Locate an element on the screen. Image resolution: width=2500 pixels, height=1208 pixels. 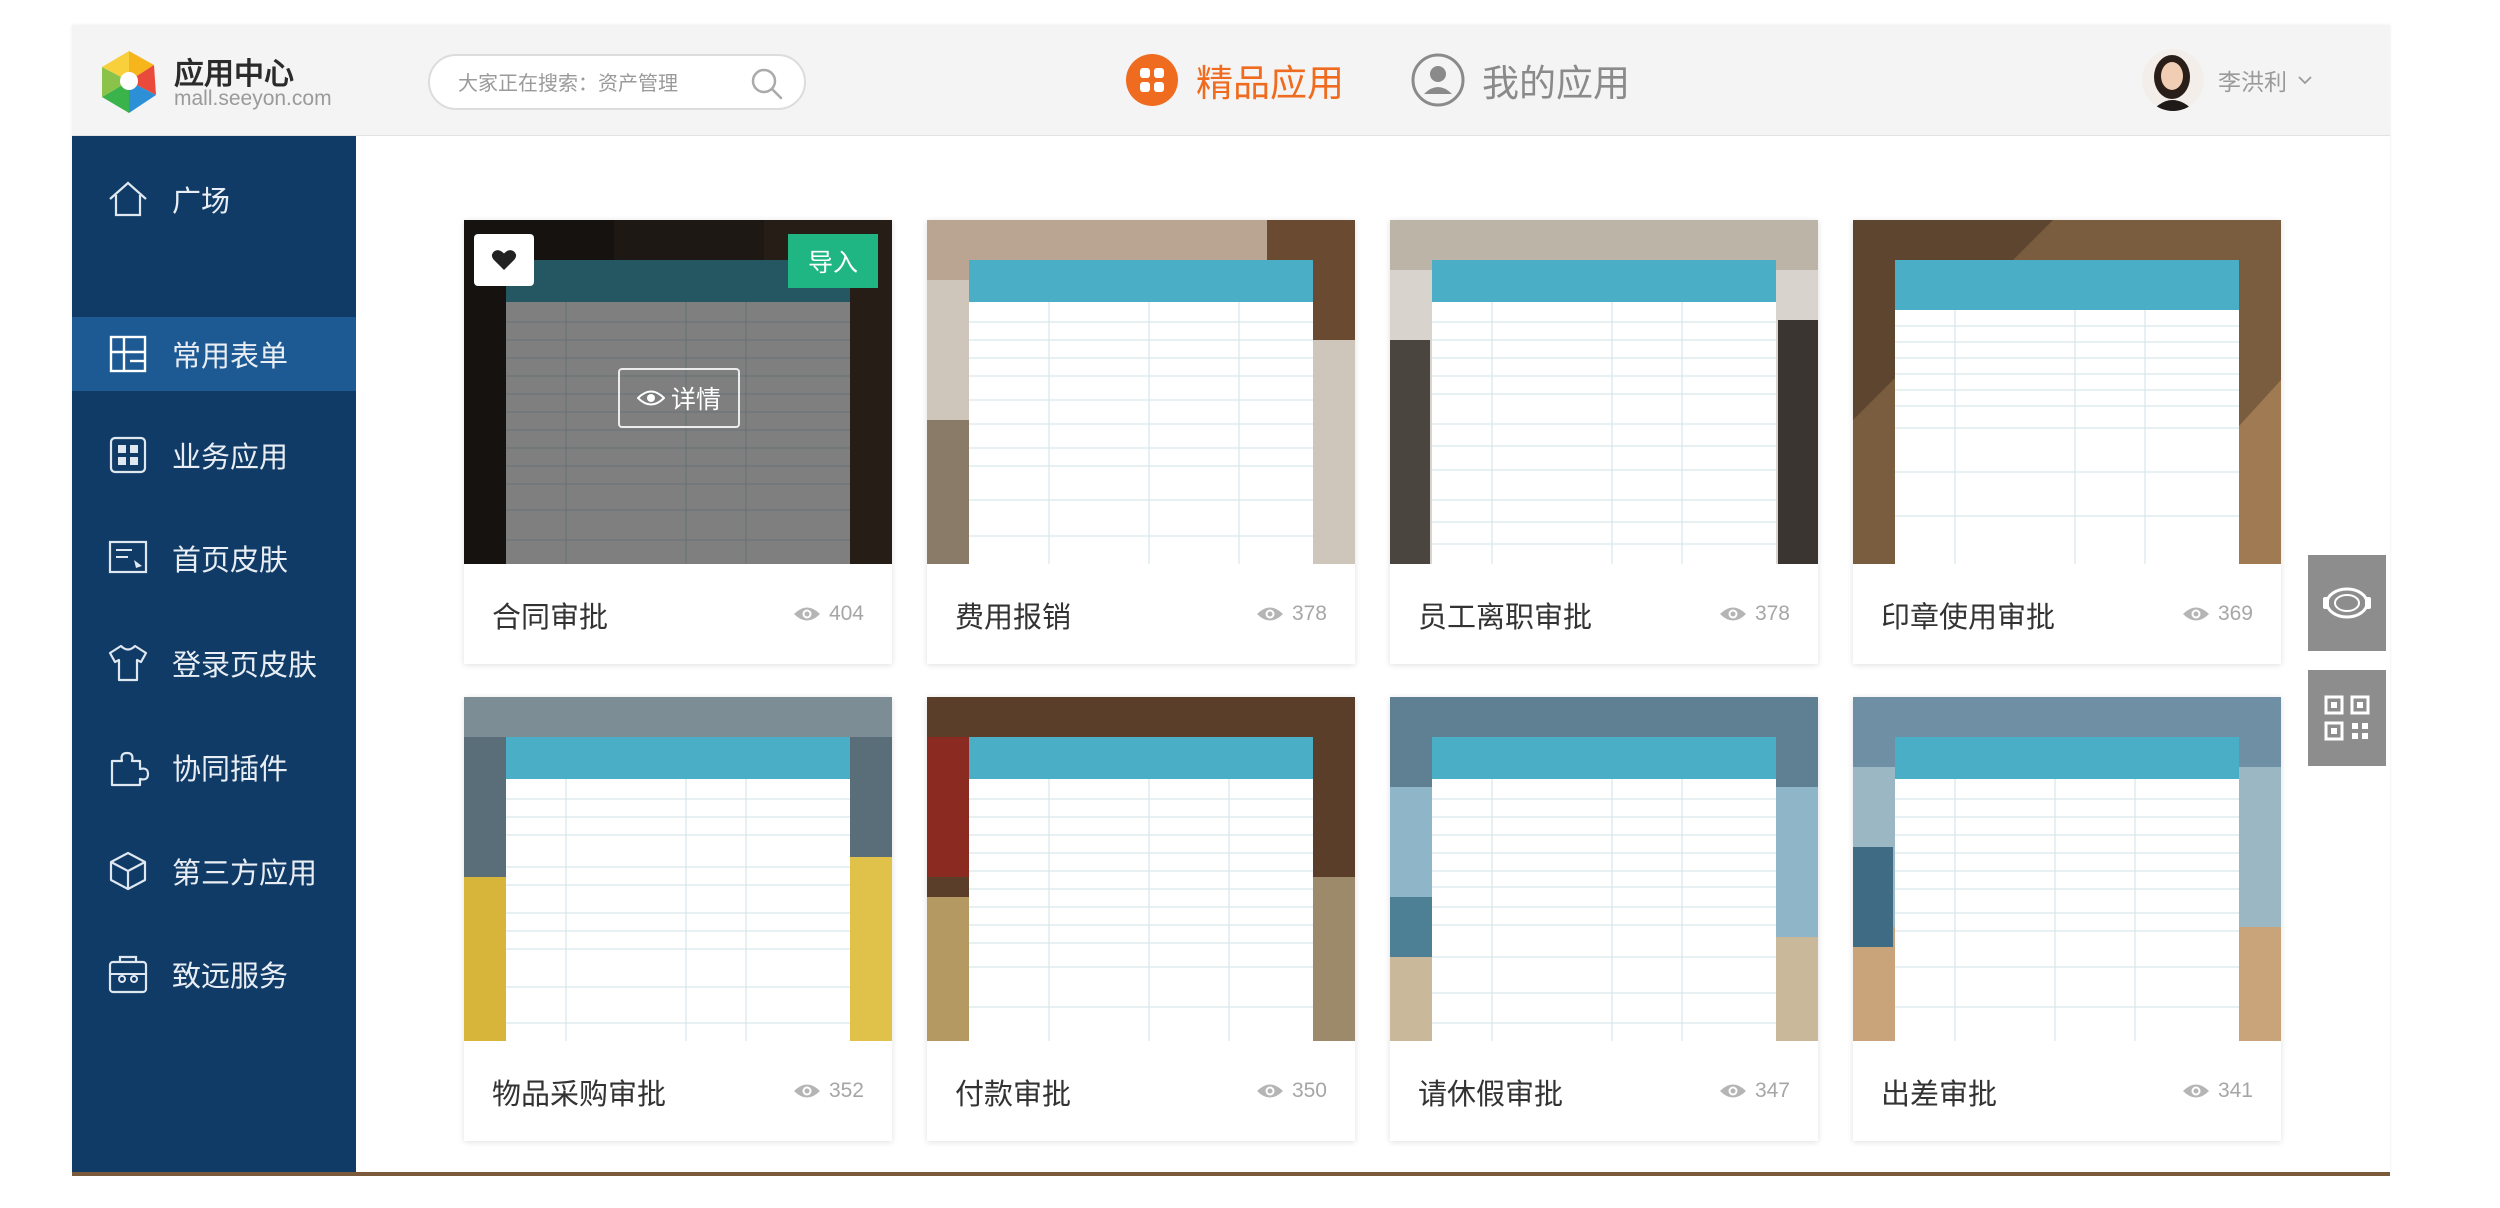
search-icon is located at coordinates (767, 84).